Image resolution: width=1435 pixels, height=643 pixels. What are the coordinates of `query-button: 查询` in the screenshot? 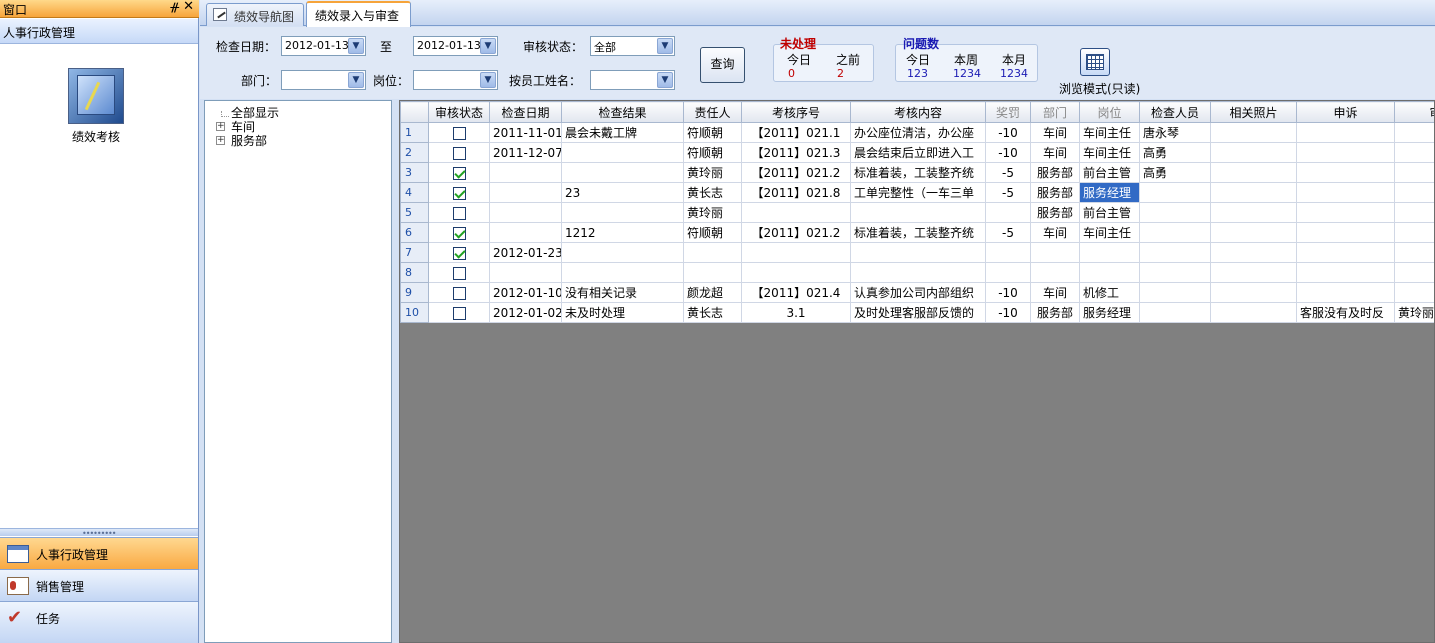 It's located at (722, 65).